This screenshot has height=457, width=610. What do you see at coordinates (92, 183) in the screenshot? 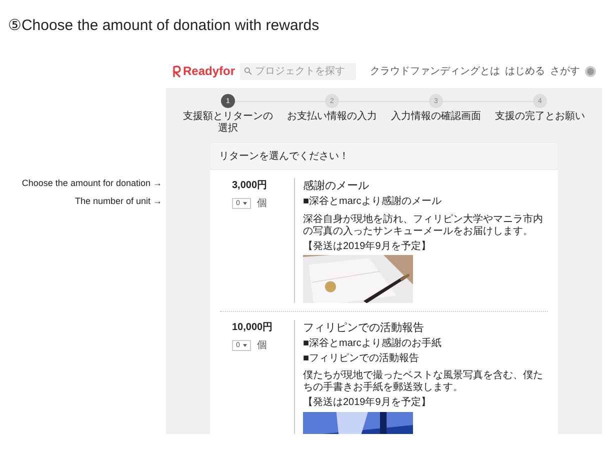
I see `annotation-label: Choose the amount for donation →` at bounding box center [92, 183].